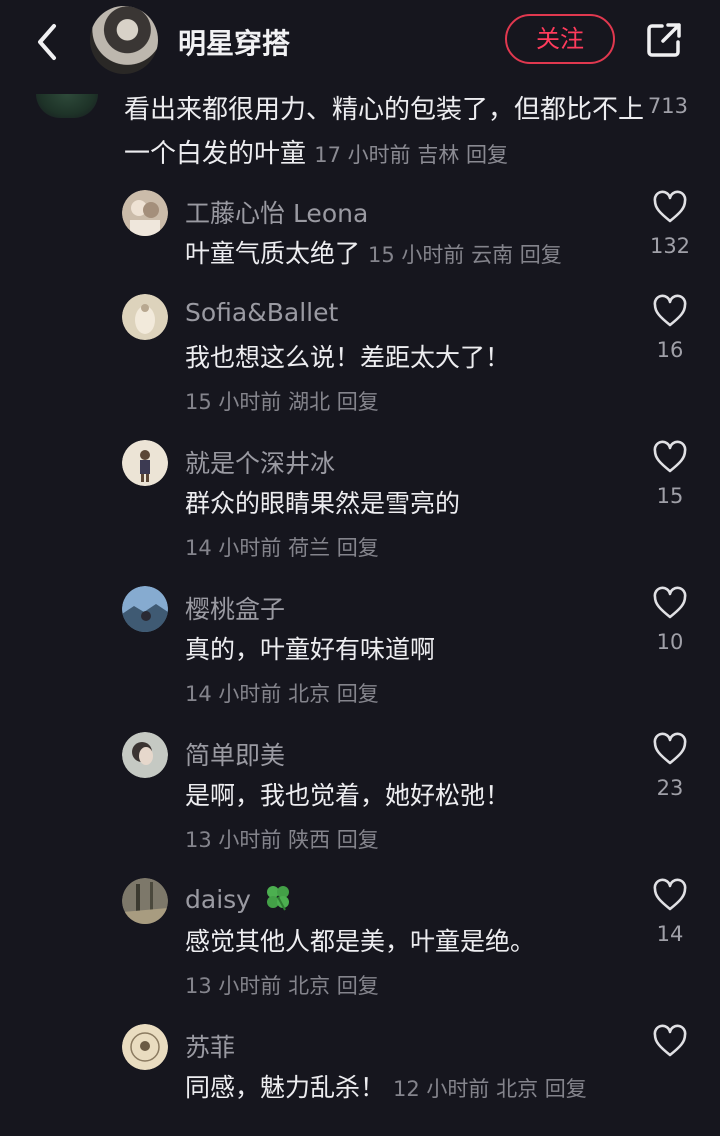 The image size is (720, 1136). I want to click on reply-text: 同感，魅力乱杀！, so click(285, 1087).